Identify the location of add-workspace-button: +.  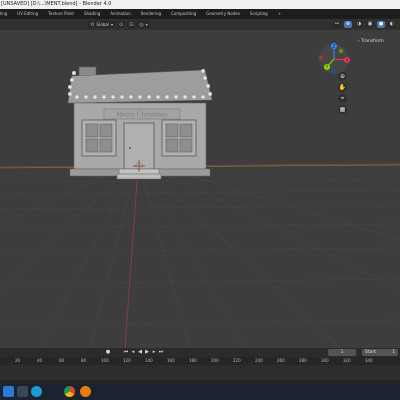
(279, 14).